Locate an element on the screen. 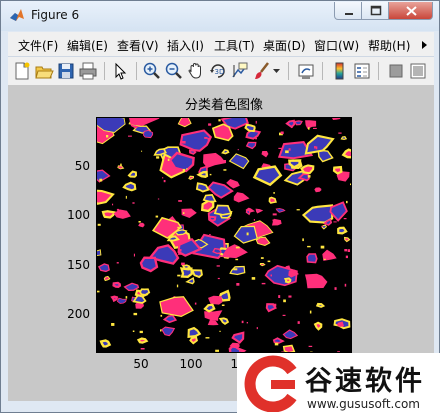  menu-overflow-icon is located at coordinates (425, 45).